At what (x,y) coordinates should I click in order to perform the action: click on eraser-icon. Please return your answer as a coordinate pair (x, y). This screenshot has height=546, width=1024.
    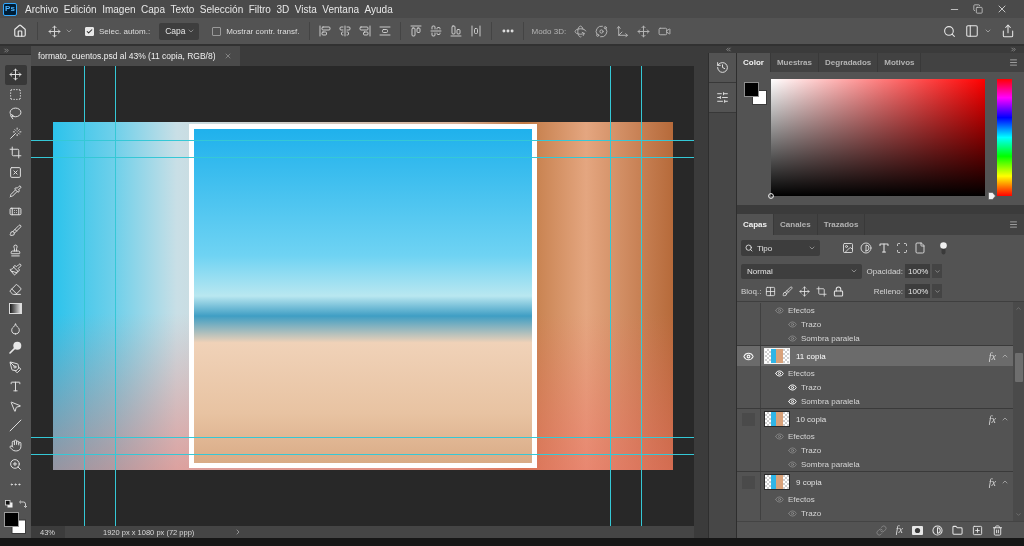
    Looking at the image, I should click on (15, 289).